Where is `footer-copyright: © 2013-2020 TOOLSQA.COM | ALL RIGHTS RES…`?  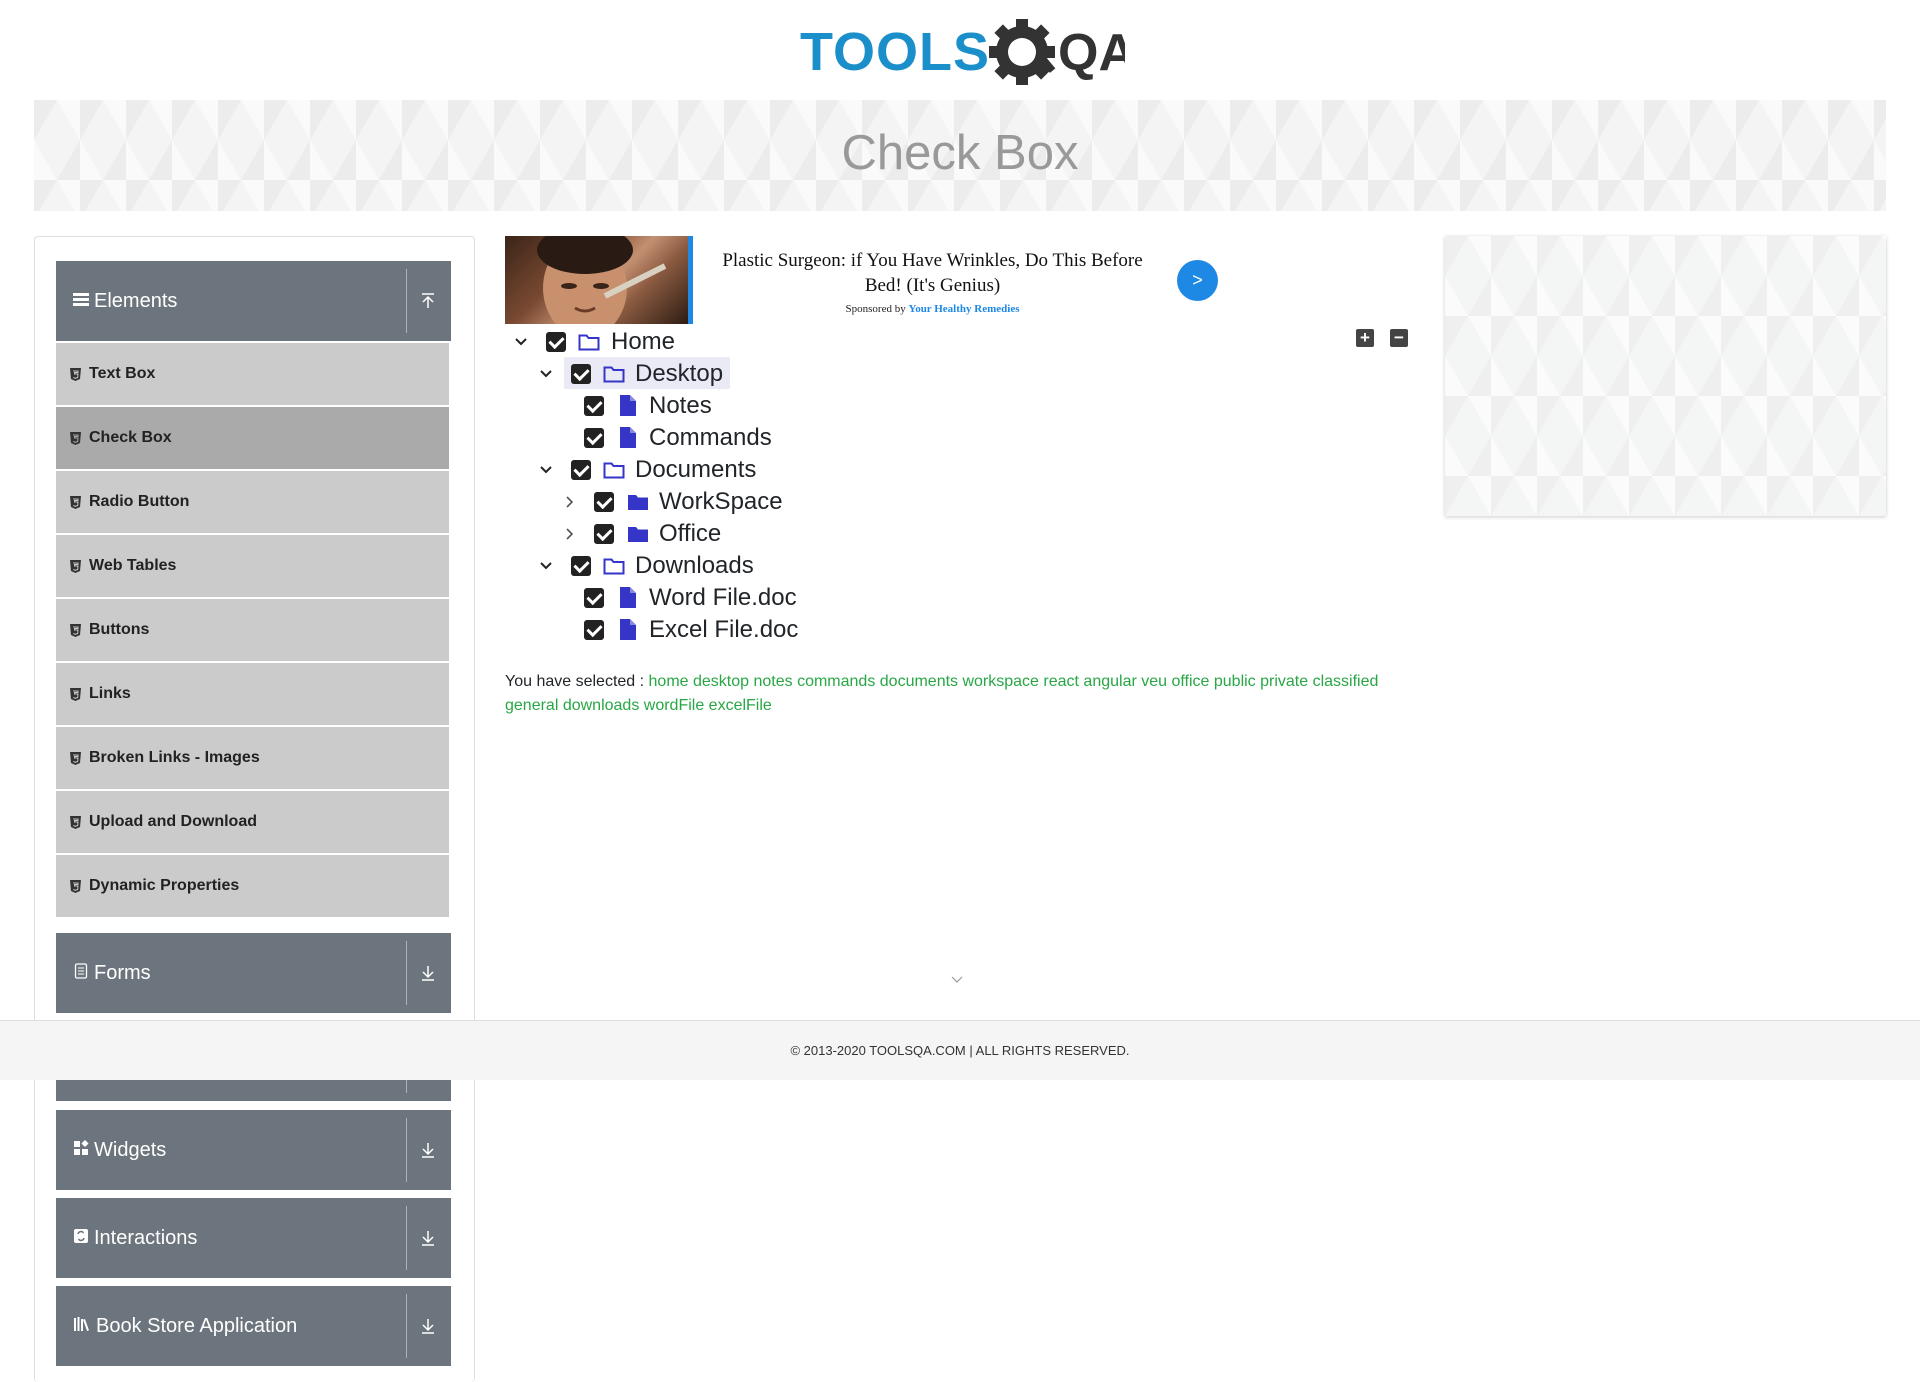
footer-copyright: © 2013-2020 TOOLSQA.COM | ALL RIGHTS RES… is located at coordinates (960, 1050).